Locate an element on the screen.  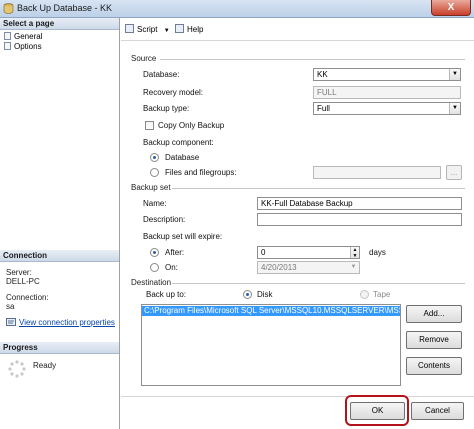
after-label: After: is located at coordinates (175, 252).